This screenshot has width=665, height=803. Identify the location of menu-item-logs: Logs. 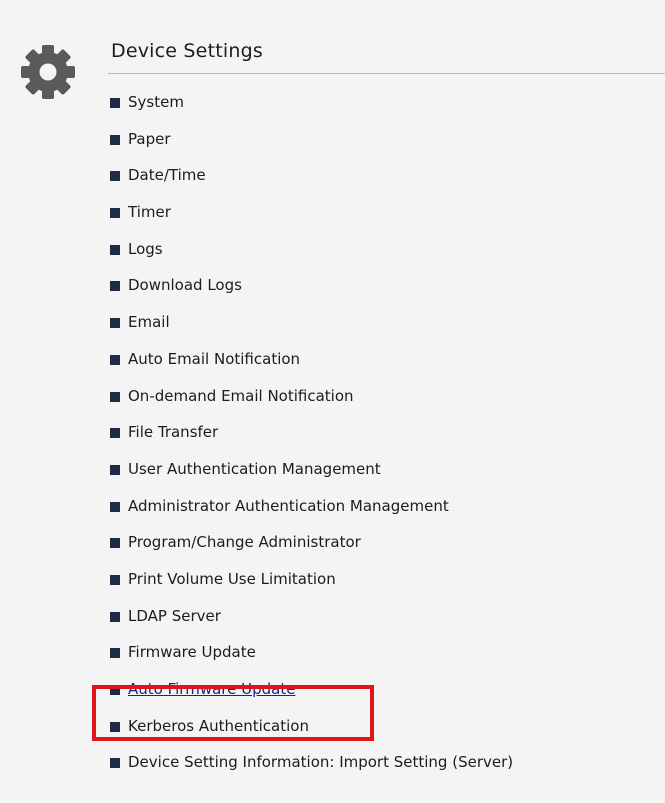
(311, 258).